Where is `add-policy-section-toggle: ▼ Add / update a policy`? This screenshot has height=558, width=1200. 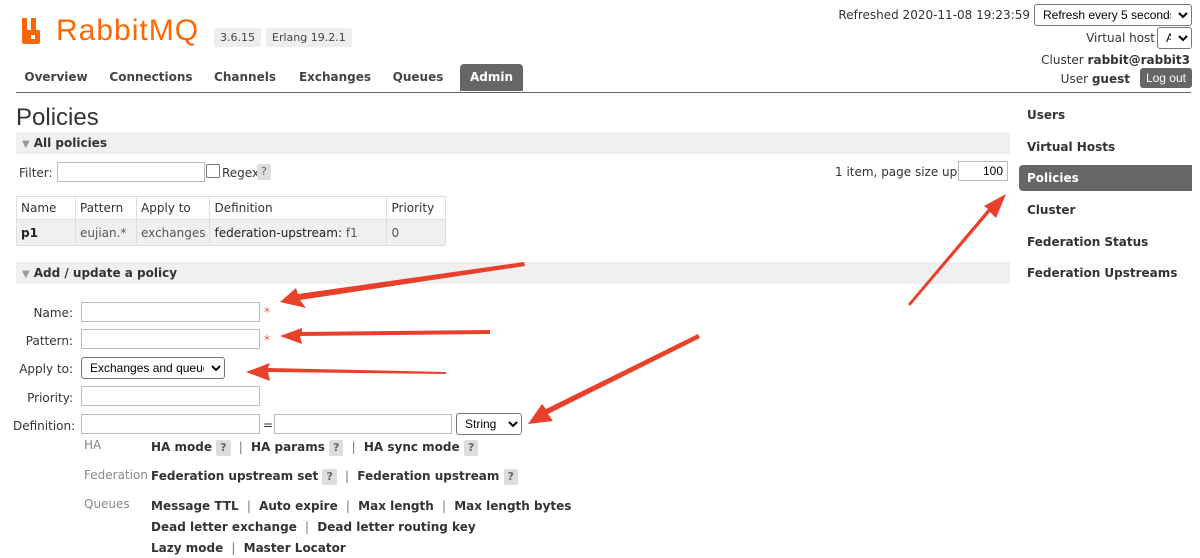
add-policy-section-toggle: ▼ Add / update a policy is located at coordinates (513, 273).